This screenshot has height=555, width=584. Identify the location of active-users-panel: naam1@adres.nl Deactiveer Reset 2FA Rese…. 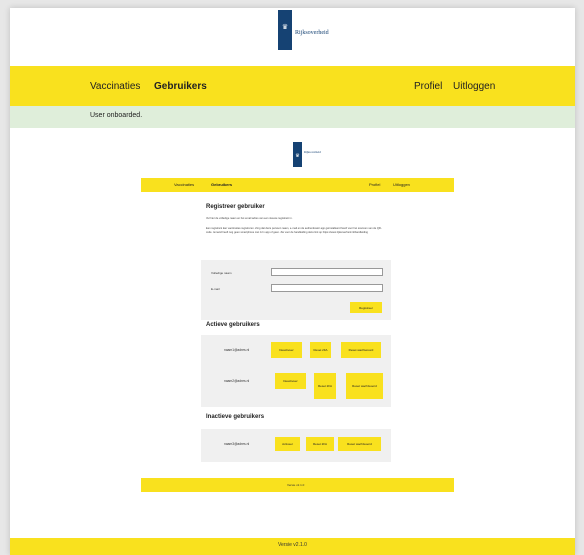
(296, 371).